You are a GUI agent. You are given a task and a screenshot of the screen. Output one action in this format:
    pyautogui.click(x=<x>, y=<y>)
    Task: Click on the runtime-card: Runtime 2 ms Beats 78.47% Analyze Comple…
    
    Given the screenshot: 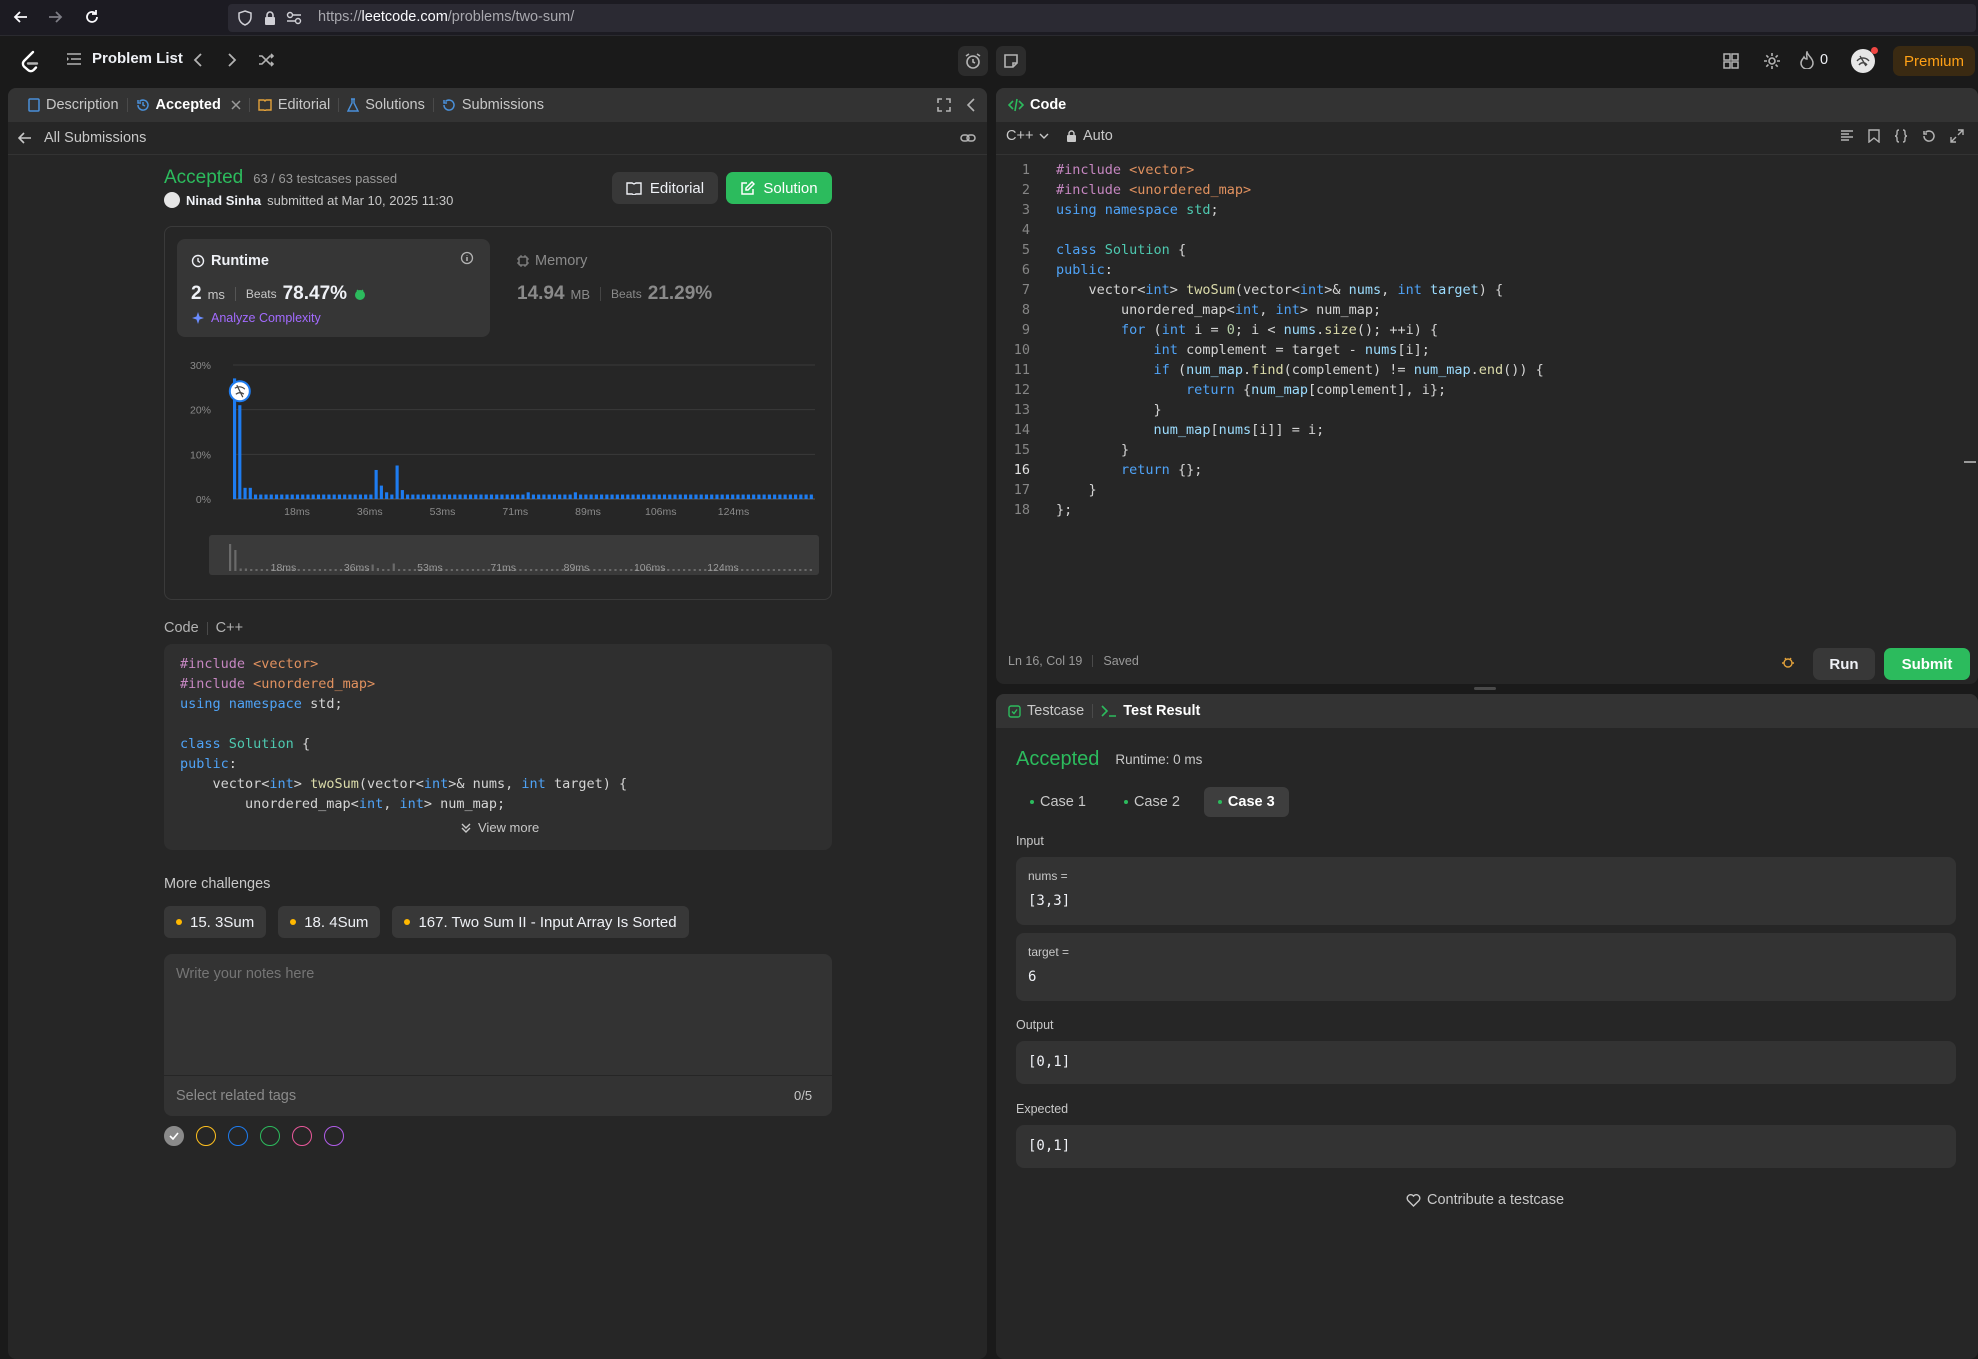 What is the action you would take?
    pyautogui.click(x=333, y=288)
    